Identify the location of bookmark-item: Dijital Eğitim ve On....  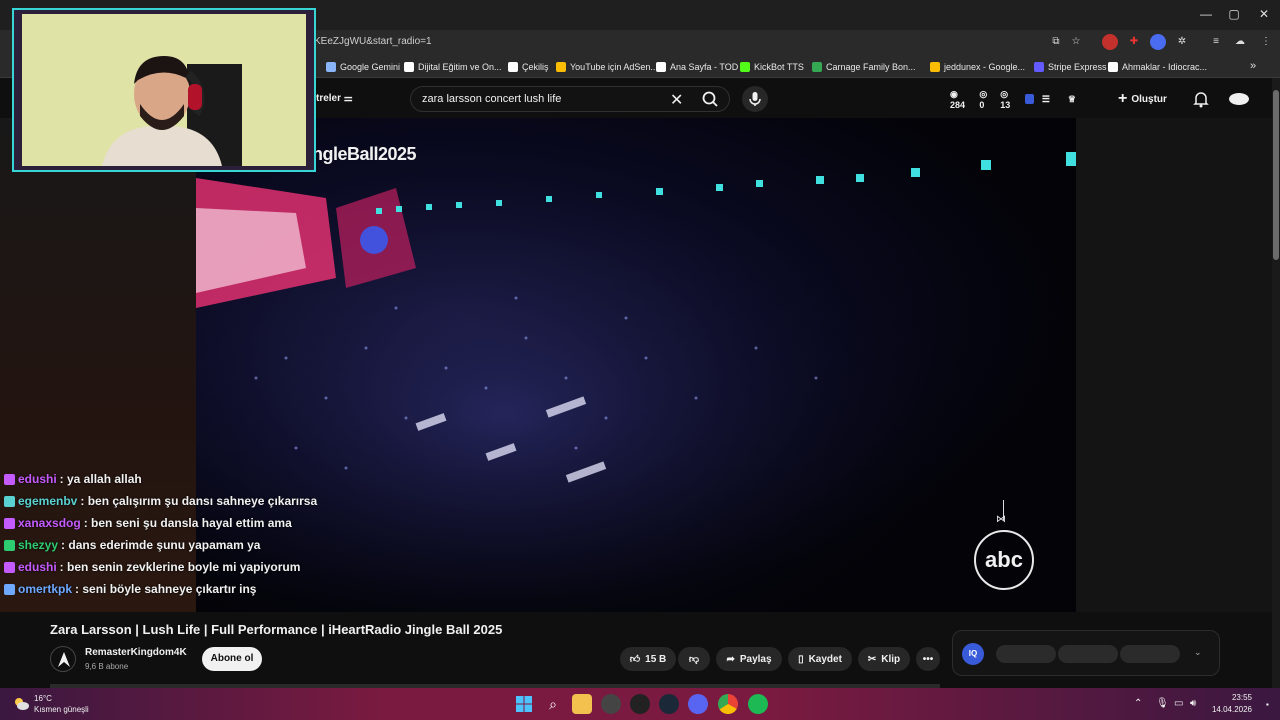
(453, 67).